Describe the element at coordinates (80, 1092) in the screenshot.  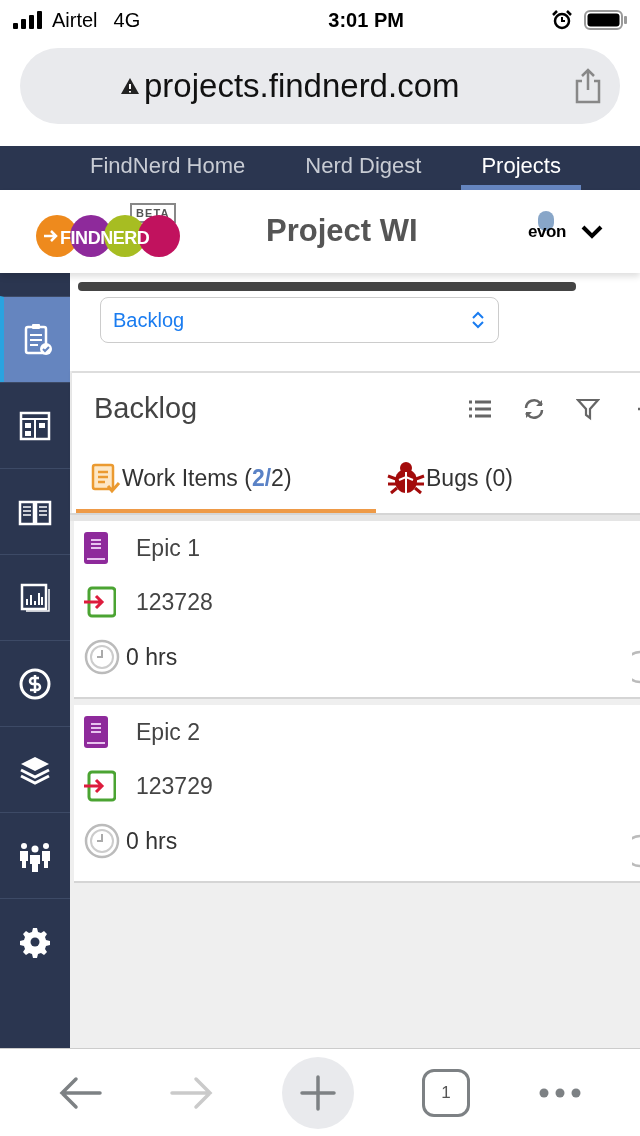
I see `back-arrow-icon` at that location.